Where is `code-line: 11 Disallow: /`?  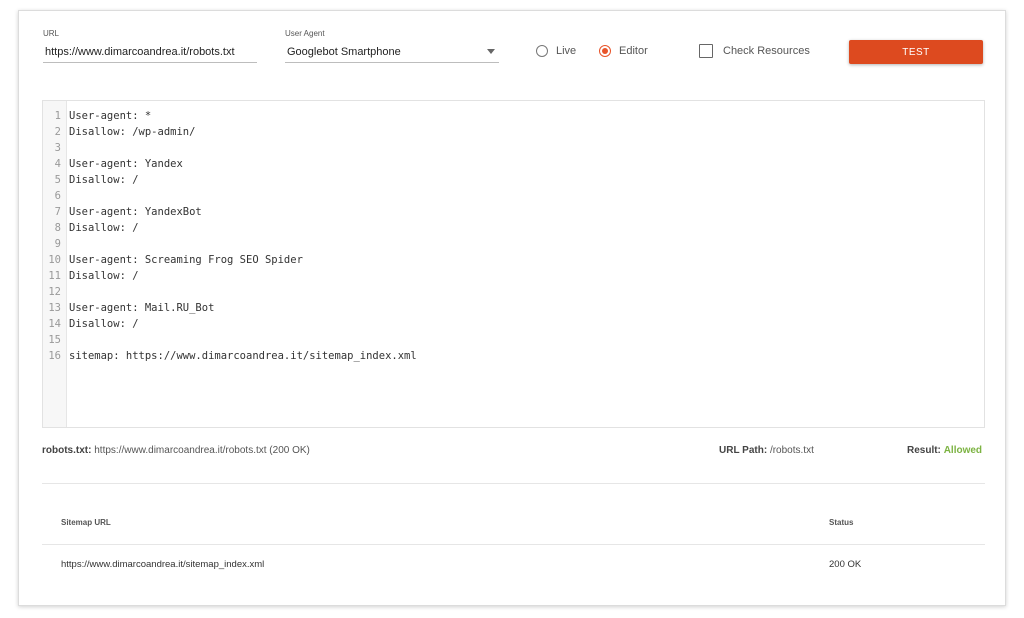 code-line: 11 Disallow: / is located at coordinates (91, 276).